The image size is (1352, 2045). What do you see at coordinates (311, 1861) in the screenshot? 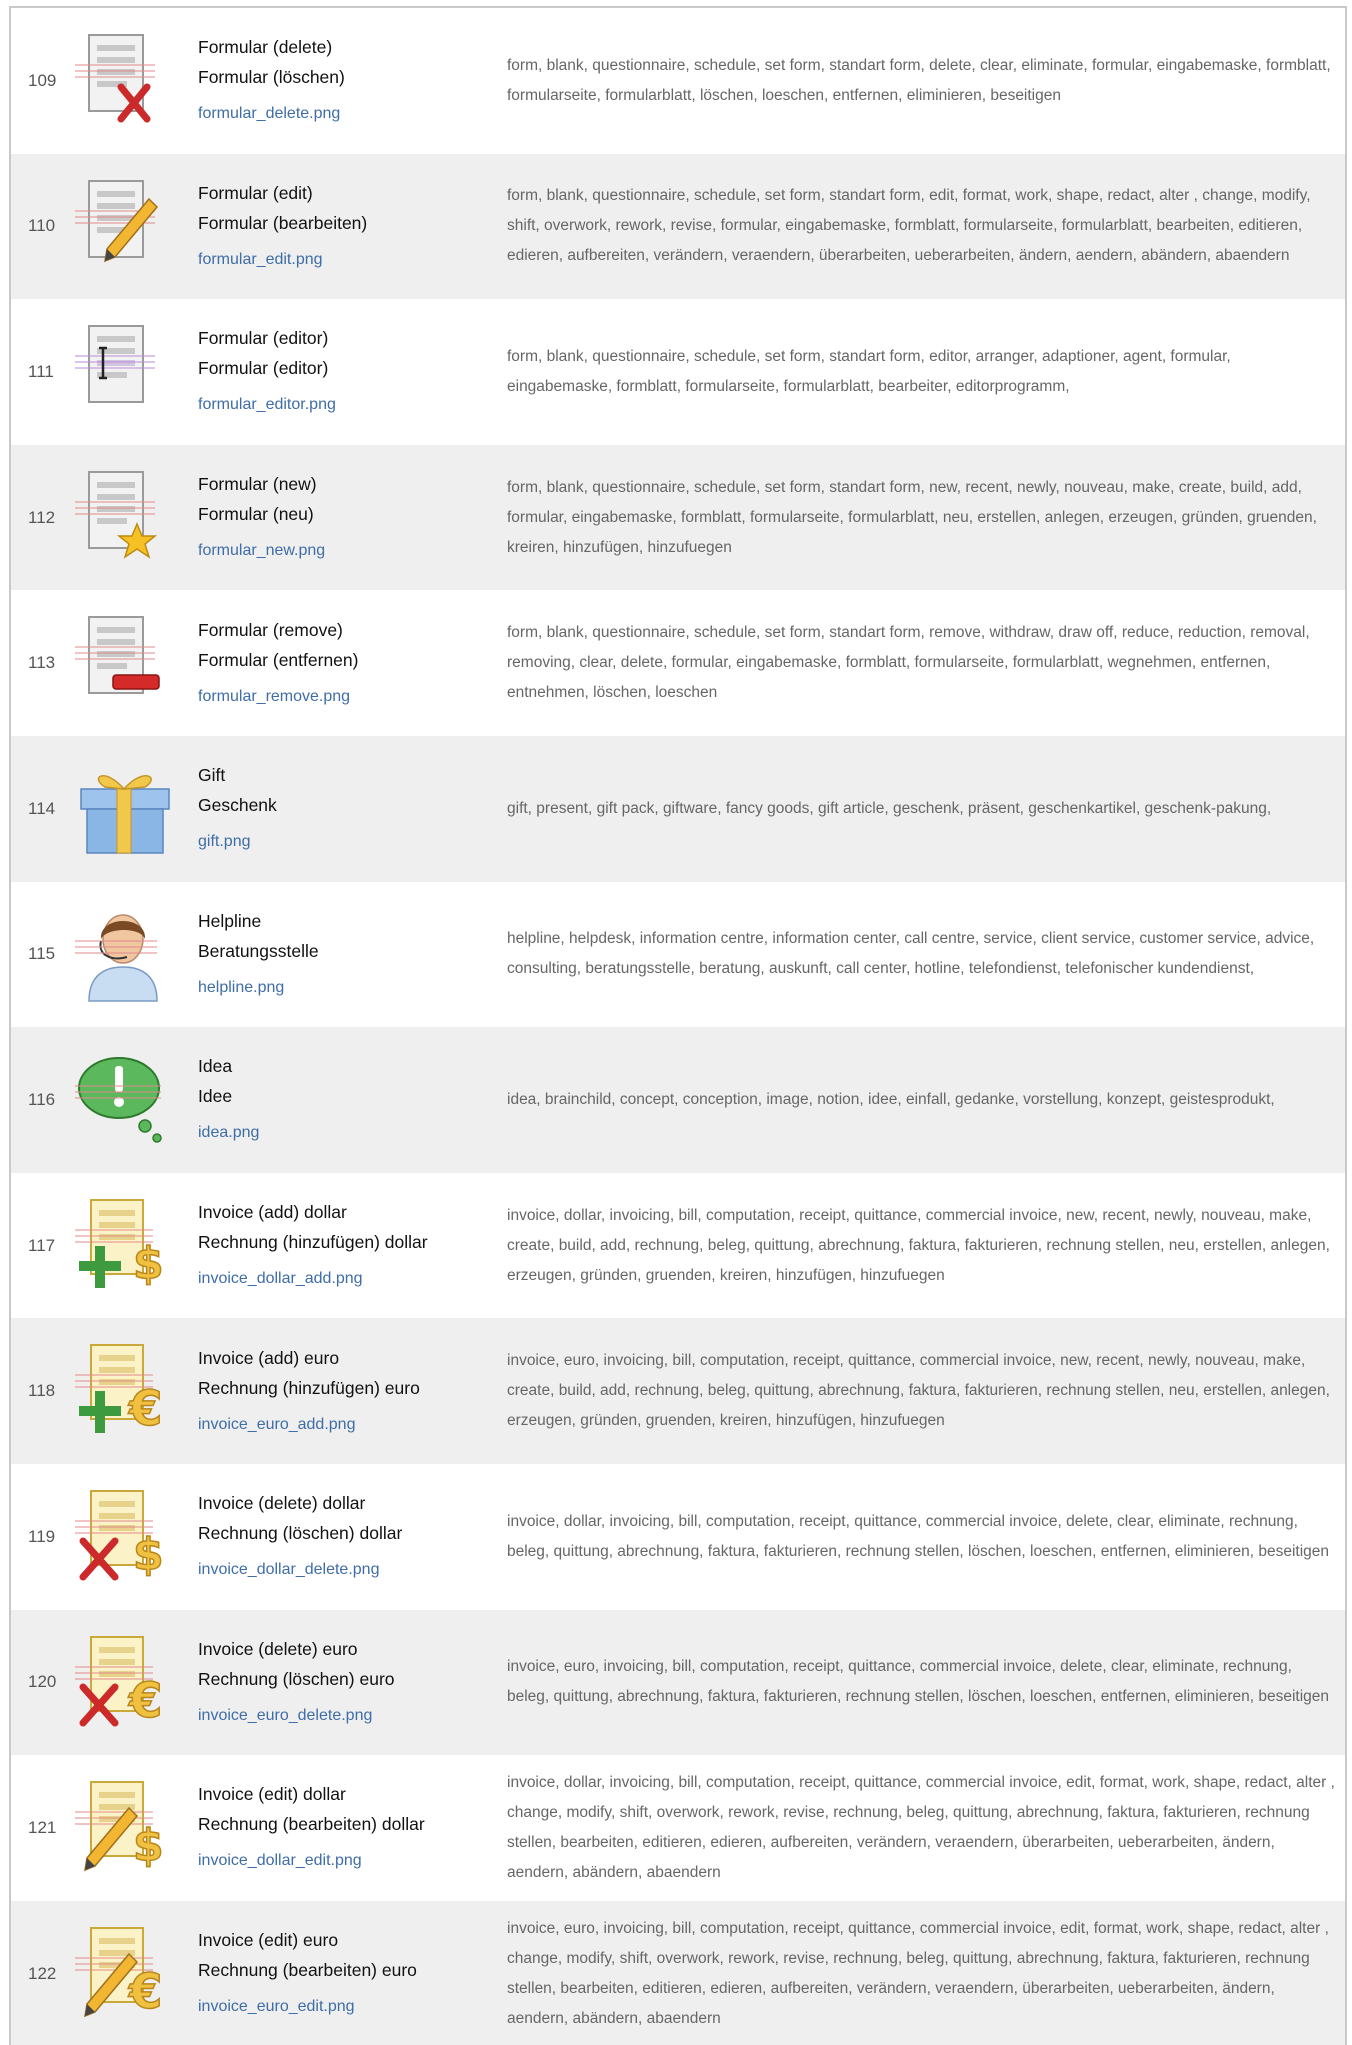
I see `filename-link: invoice_dollar_edit.png` at bounding box center [311, 1861].